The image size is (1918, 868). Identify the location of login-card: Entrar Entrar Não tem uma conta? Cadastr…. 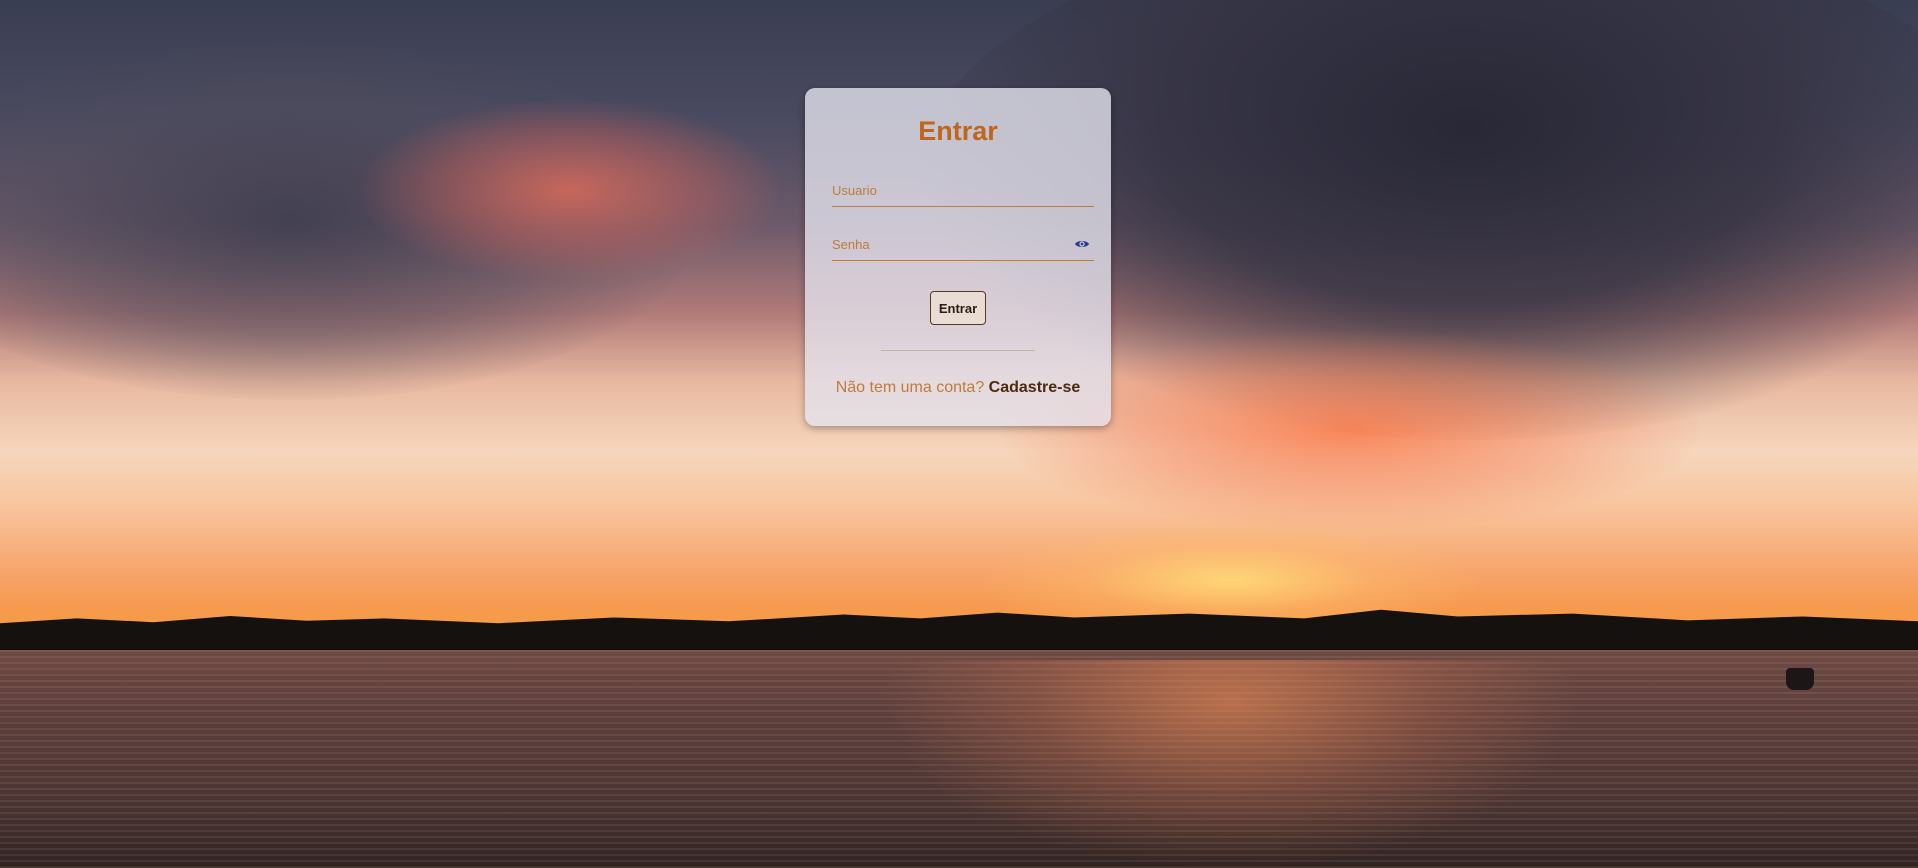
(958, 257).